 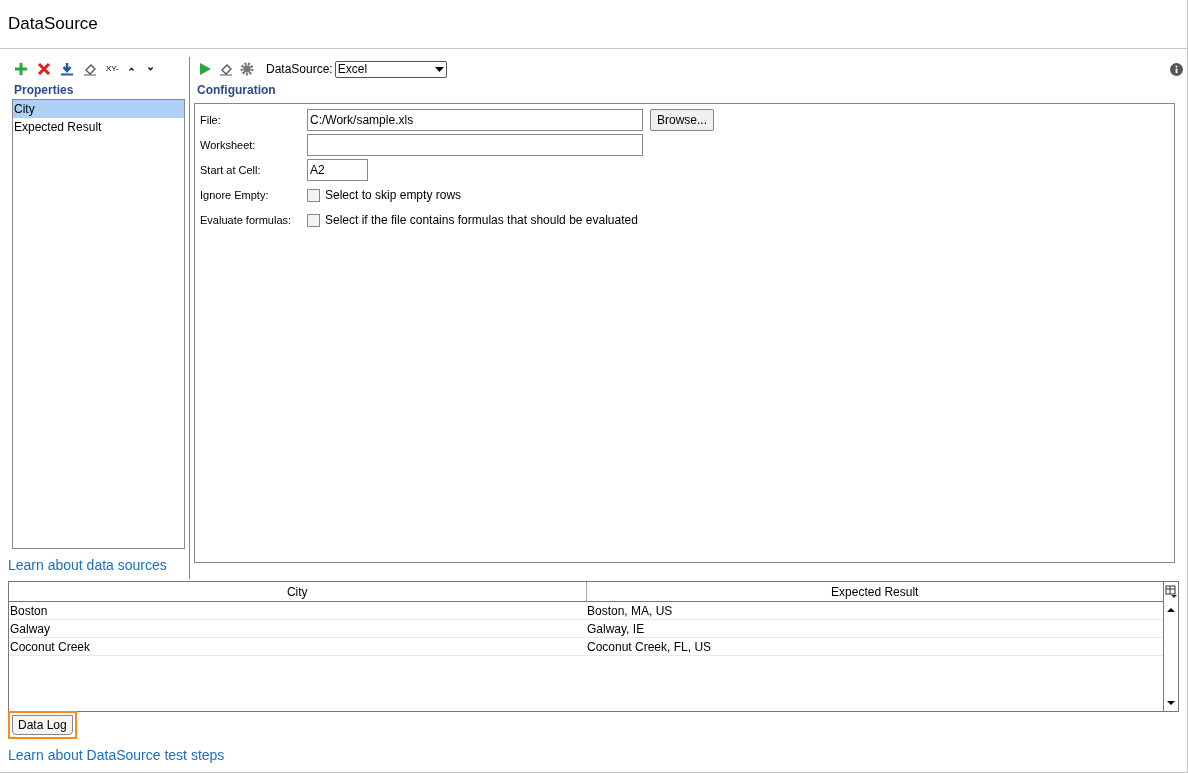 I want to click on datasource-dropdown: Excel, so click(x=390, y=69).